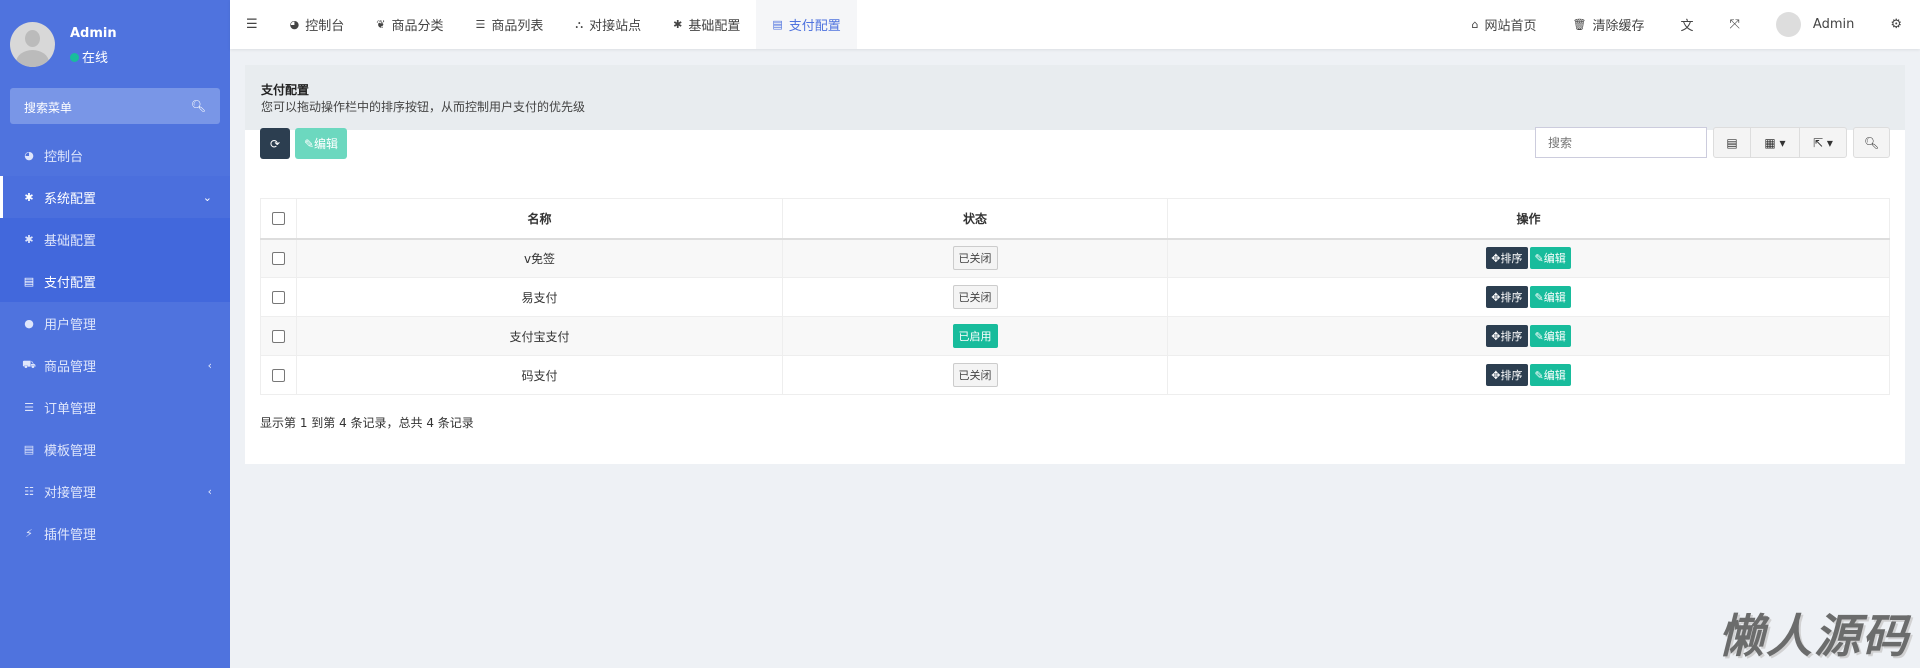 The width and height of the screenshot is (1920, 668). What do you see at coordinates (29, 323) in the screenshot?
I see `user-icon: ●` at bounding box center [29, 323].